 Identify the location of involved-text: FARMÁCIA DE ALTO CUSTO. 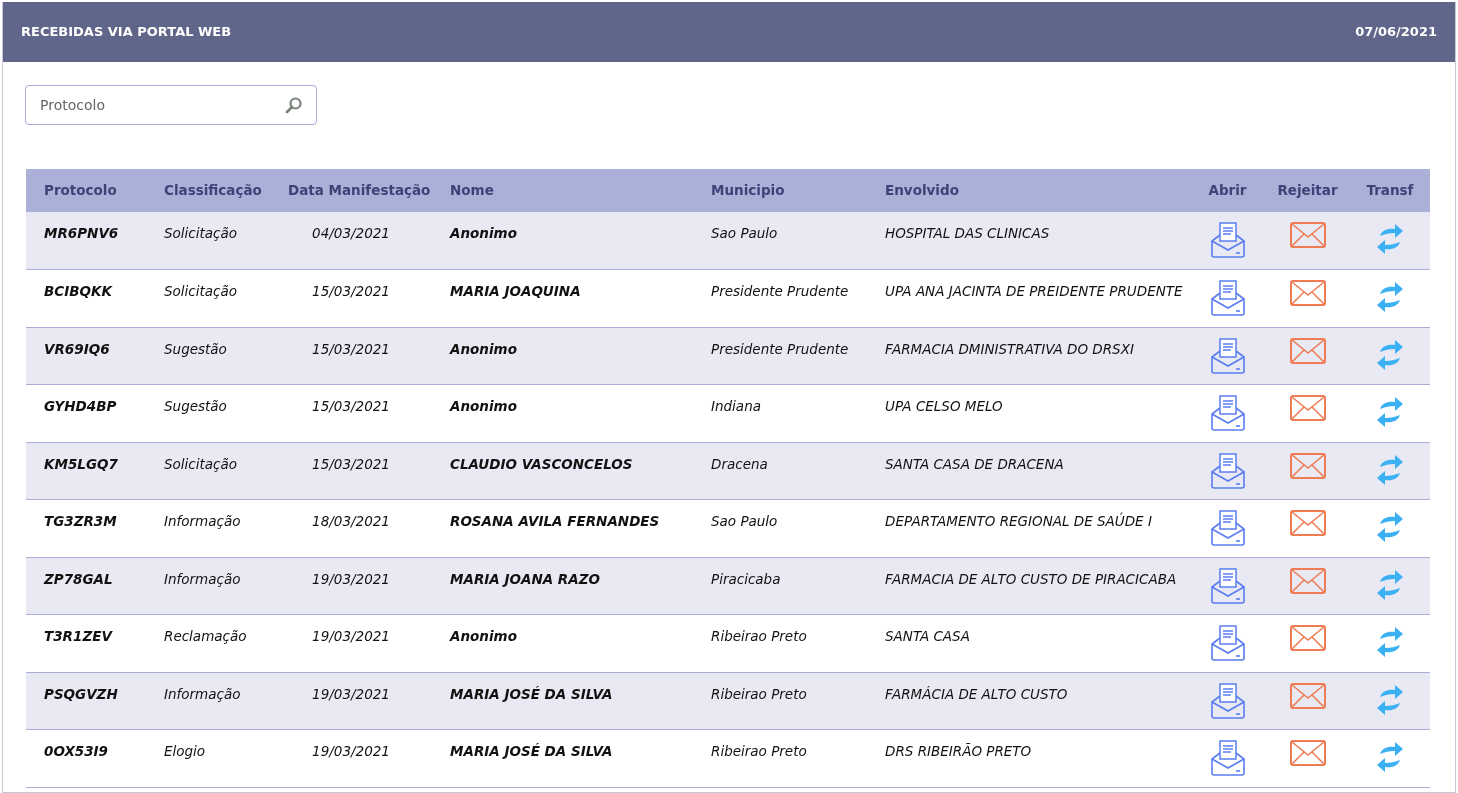
(976, 693).